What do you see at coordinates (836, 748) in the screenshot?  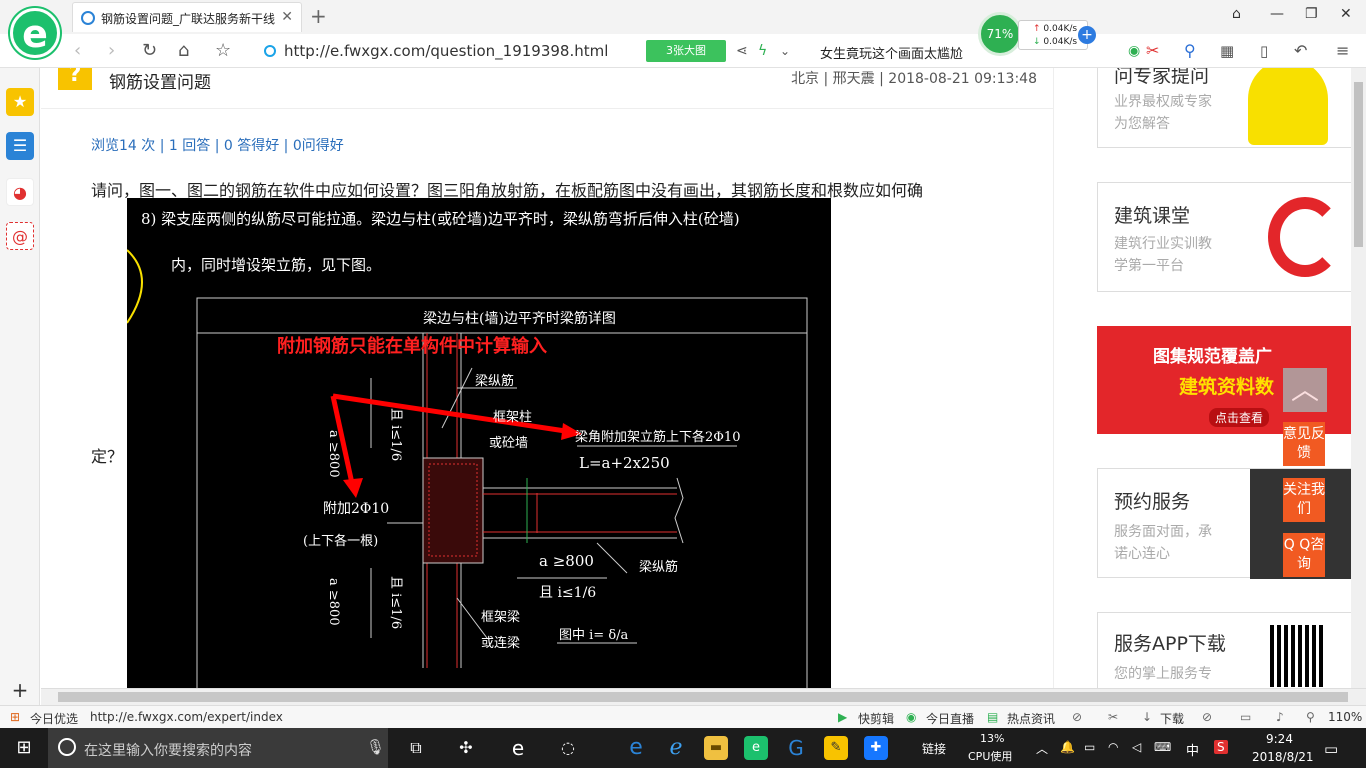 I see `notes-app-icon: ✎` at bounding box center [836, 748].